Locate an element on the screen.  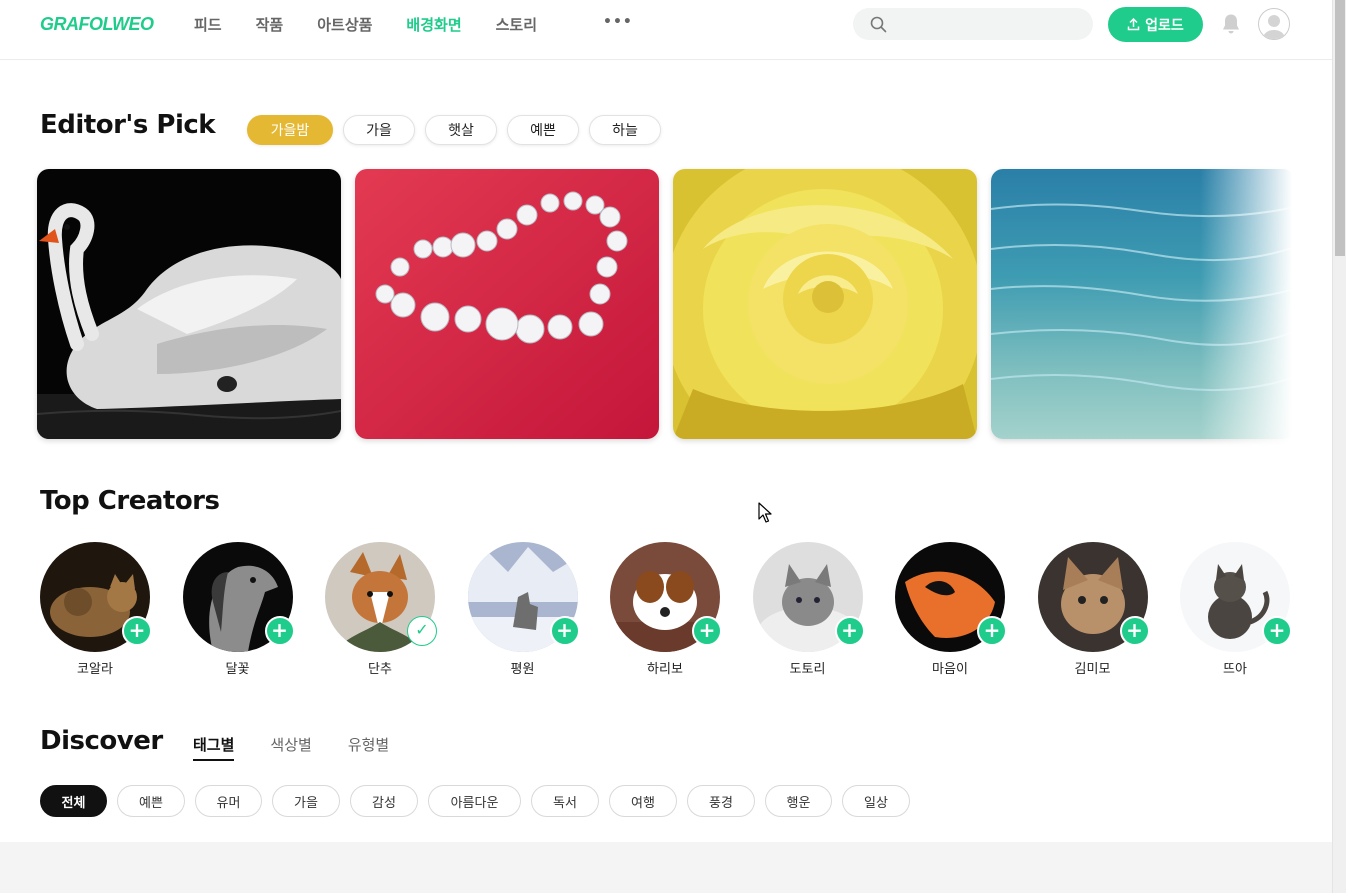
page-scrollbar is located at coordinates (1339, 446).